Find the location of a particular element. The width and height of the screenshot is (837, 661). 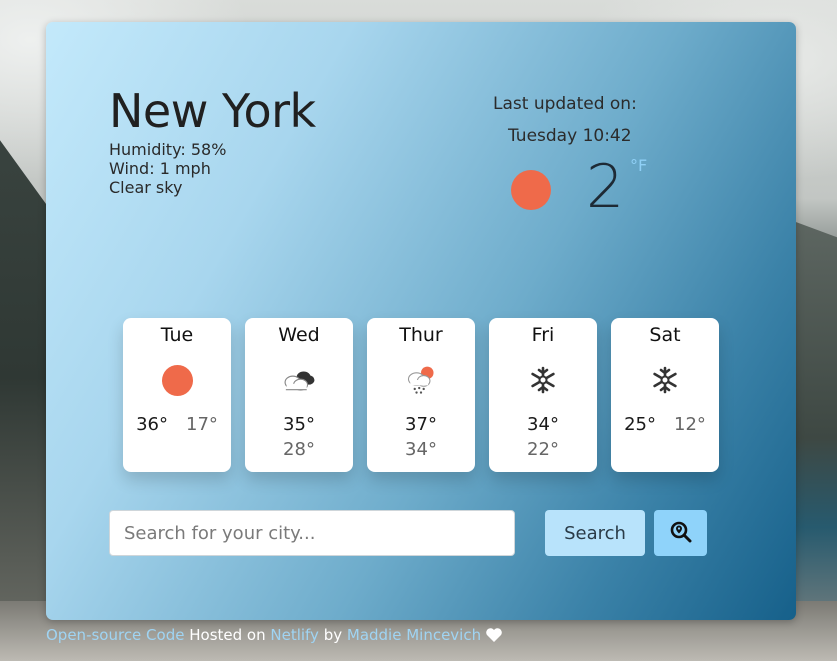

forecast-low: 22° is located at coordinates (543, 449).